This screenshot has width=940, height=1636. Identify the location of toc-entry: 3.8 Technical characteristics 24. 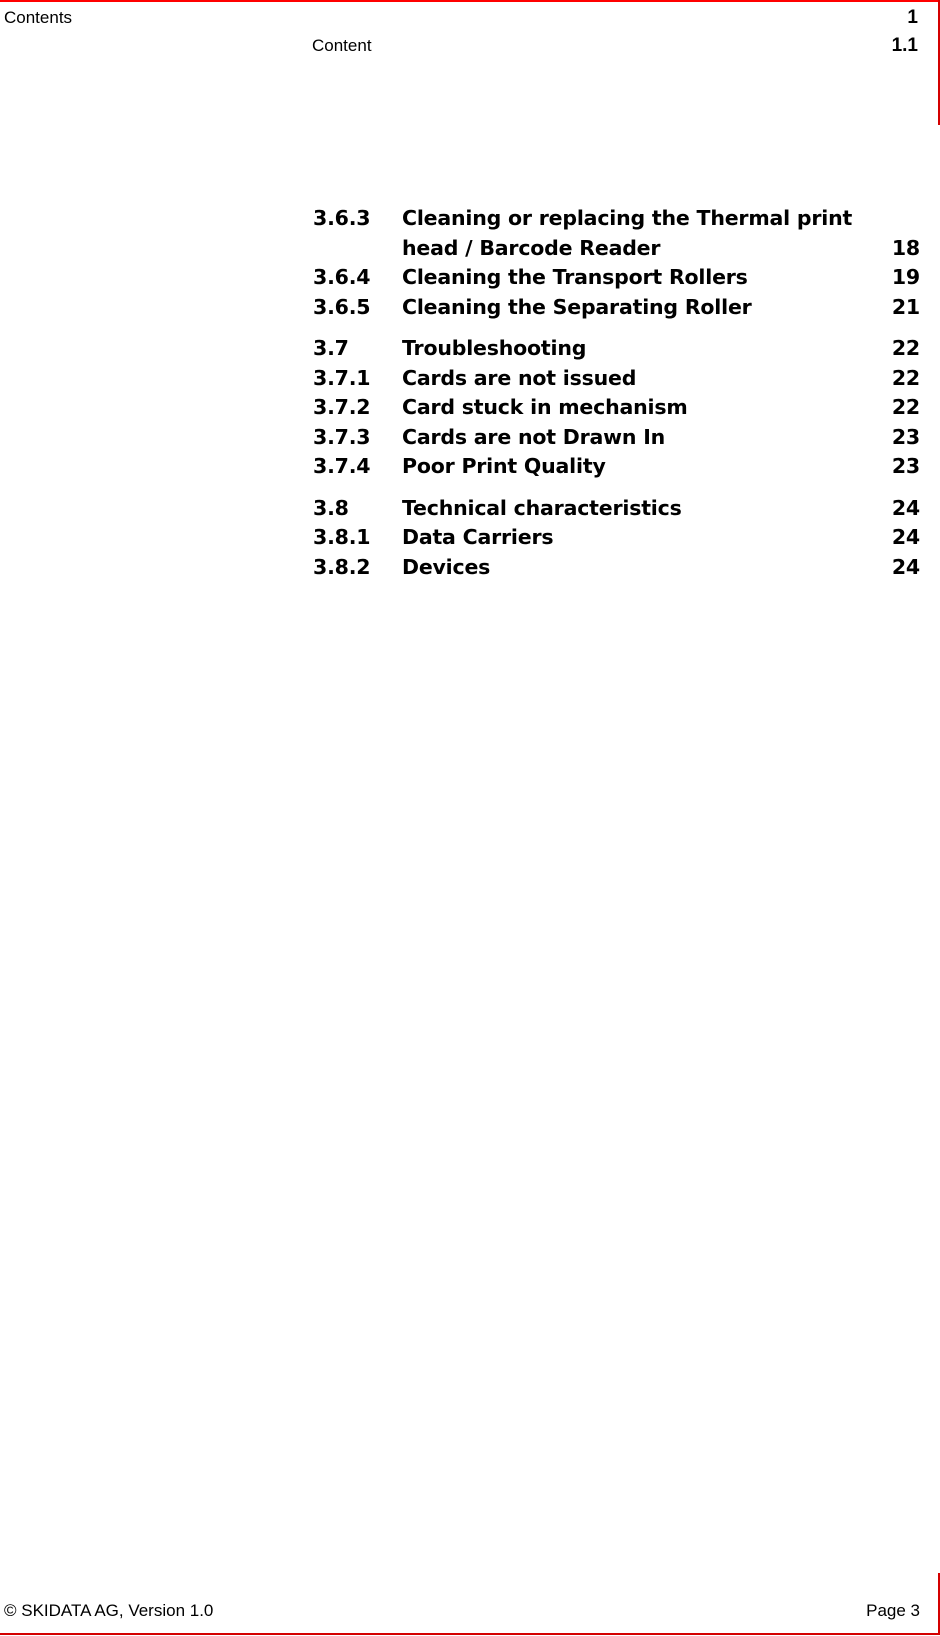
(616, 511).